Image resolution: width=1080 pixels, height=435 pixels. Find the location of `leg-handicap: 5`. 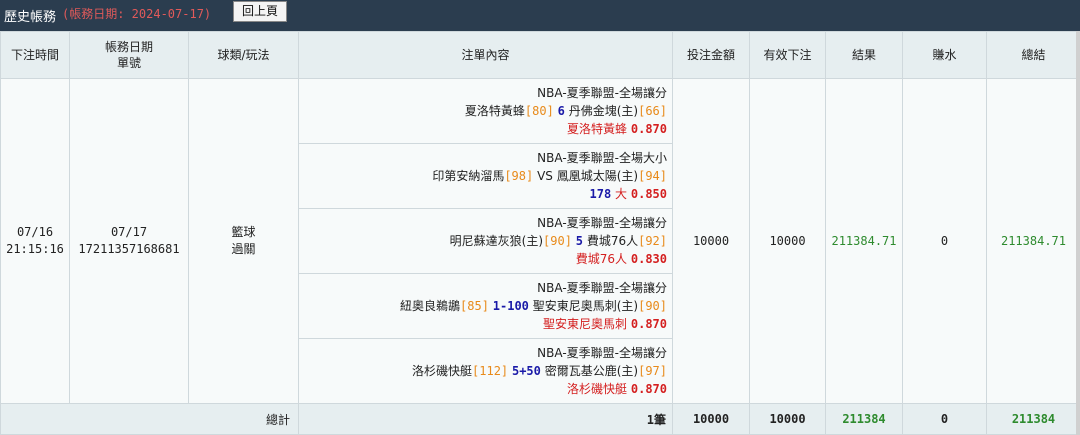

leg-handicap: 5 is located at coordinates (579, 241).